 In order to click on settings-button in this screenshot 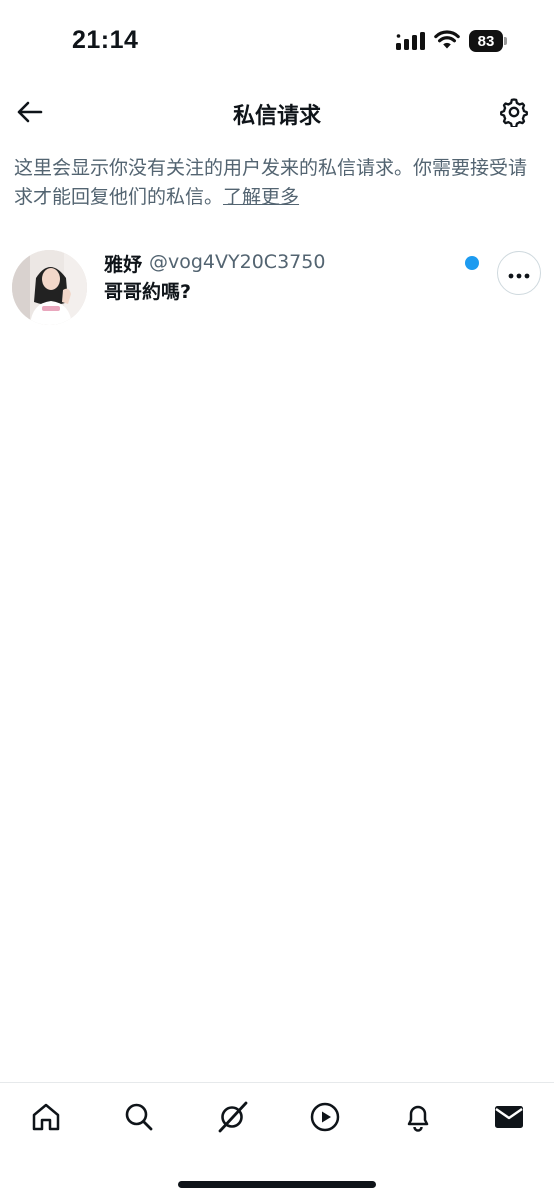, I will do `click(514, 114)`.